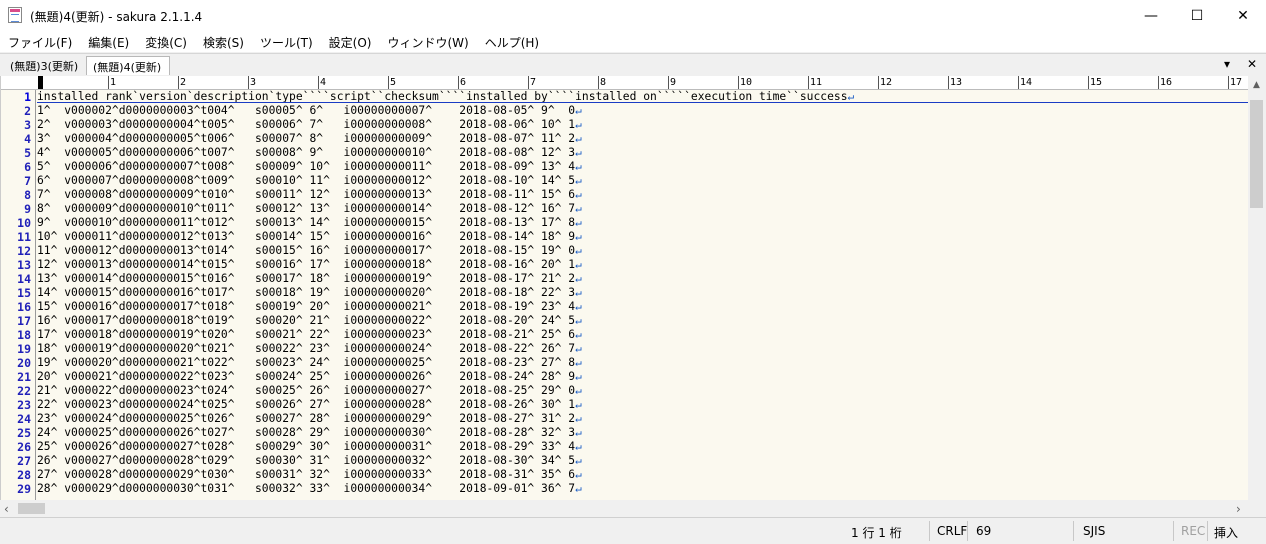 Image resolution: width=1266 pixels, height=544 pixels. Describe the element at coordinates (16, 363) in the screenshot. I see `line-number: 20` at that location.